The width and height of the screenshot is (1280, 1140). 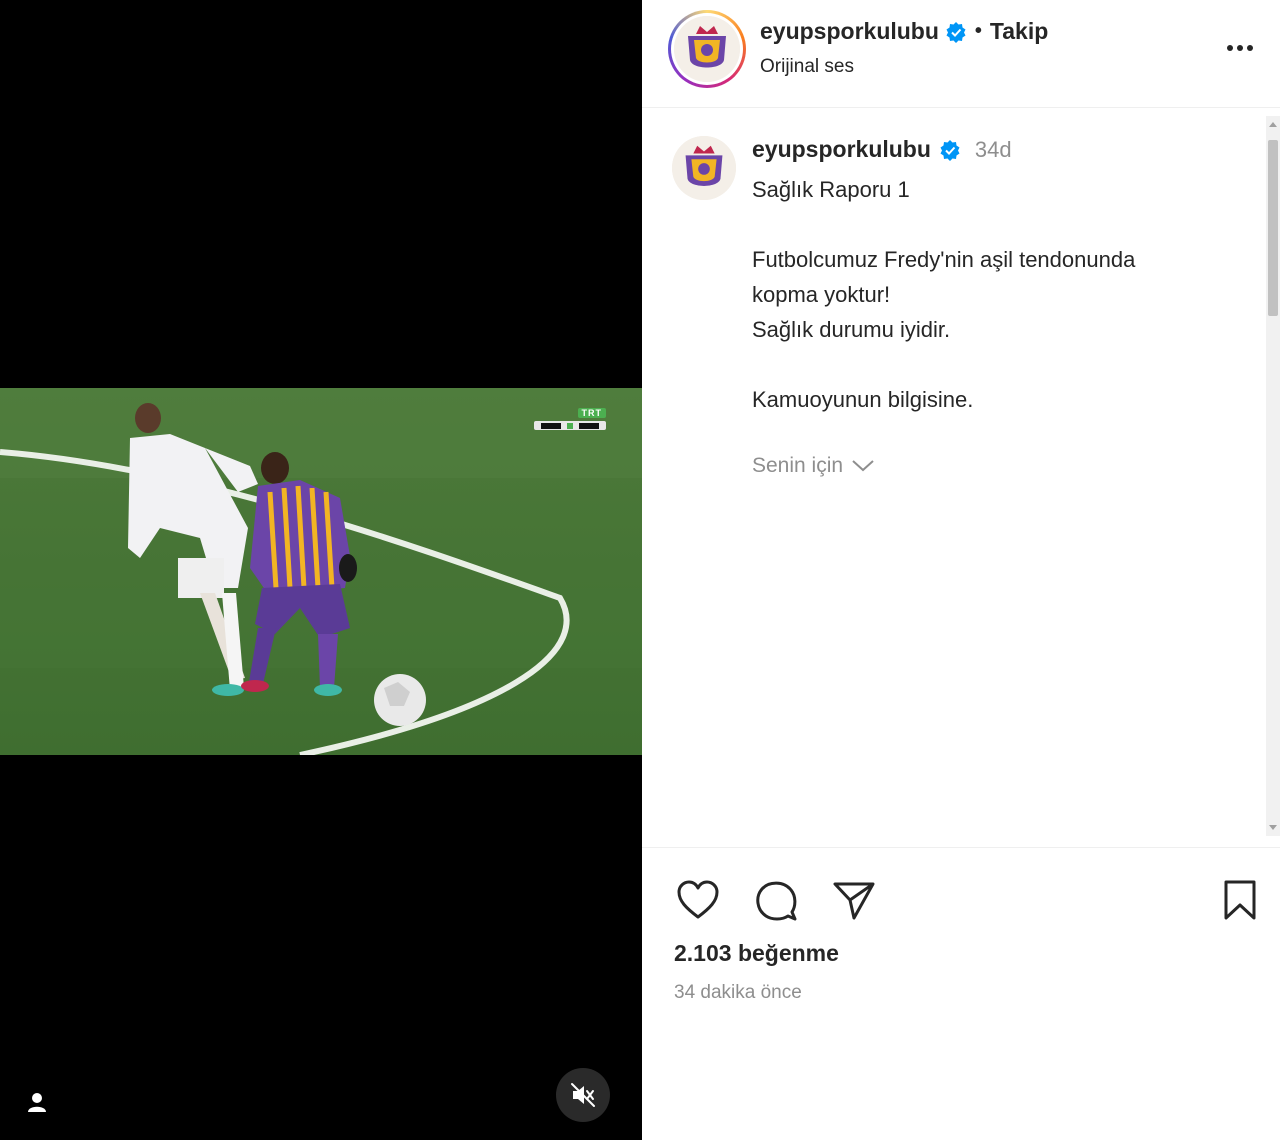 What do you see at coordinates (569, 419) in the screenshot?
I see `tv-overlay: TRT` at bounding box center [569, 419].